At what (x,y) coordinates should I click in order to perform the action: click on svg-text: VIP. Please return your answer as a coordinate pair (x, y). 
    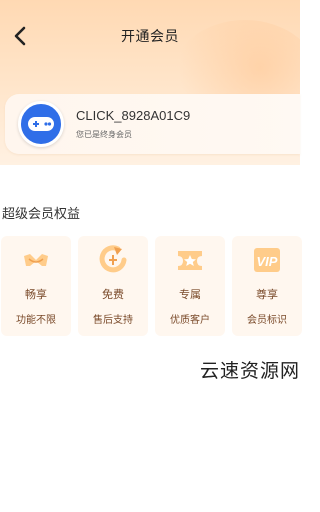
    Looking at the image, I should click on (267, 261).